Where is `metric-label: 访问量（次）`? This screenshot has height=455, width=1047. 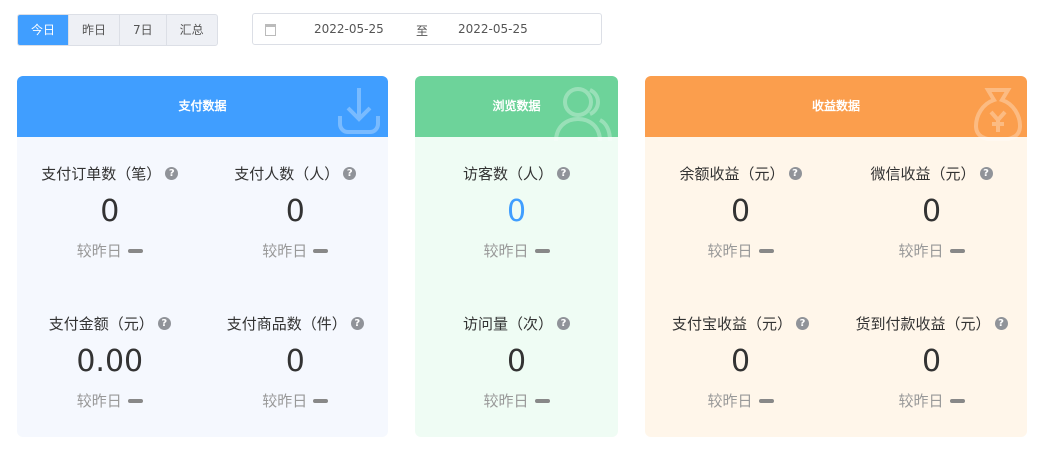 metric-label: 访问量（次） is located at coordinates (507, 324).